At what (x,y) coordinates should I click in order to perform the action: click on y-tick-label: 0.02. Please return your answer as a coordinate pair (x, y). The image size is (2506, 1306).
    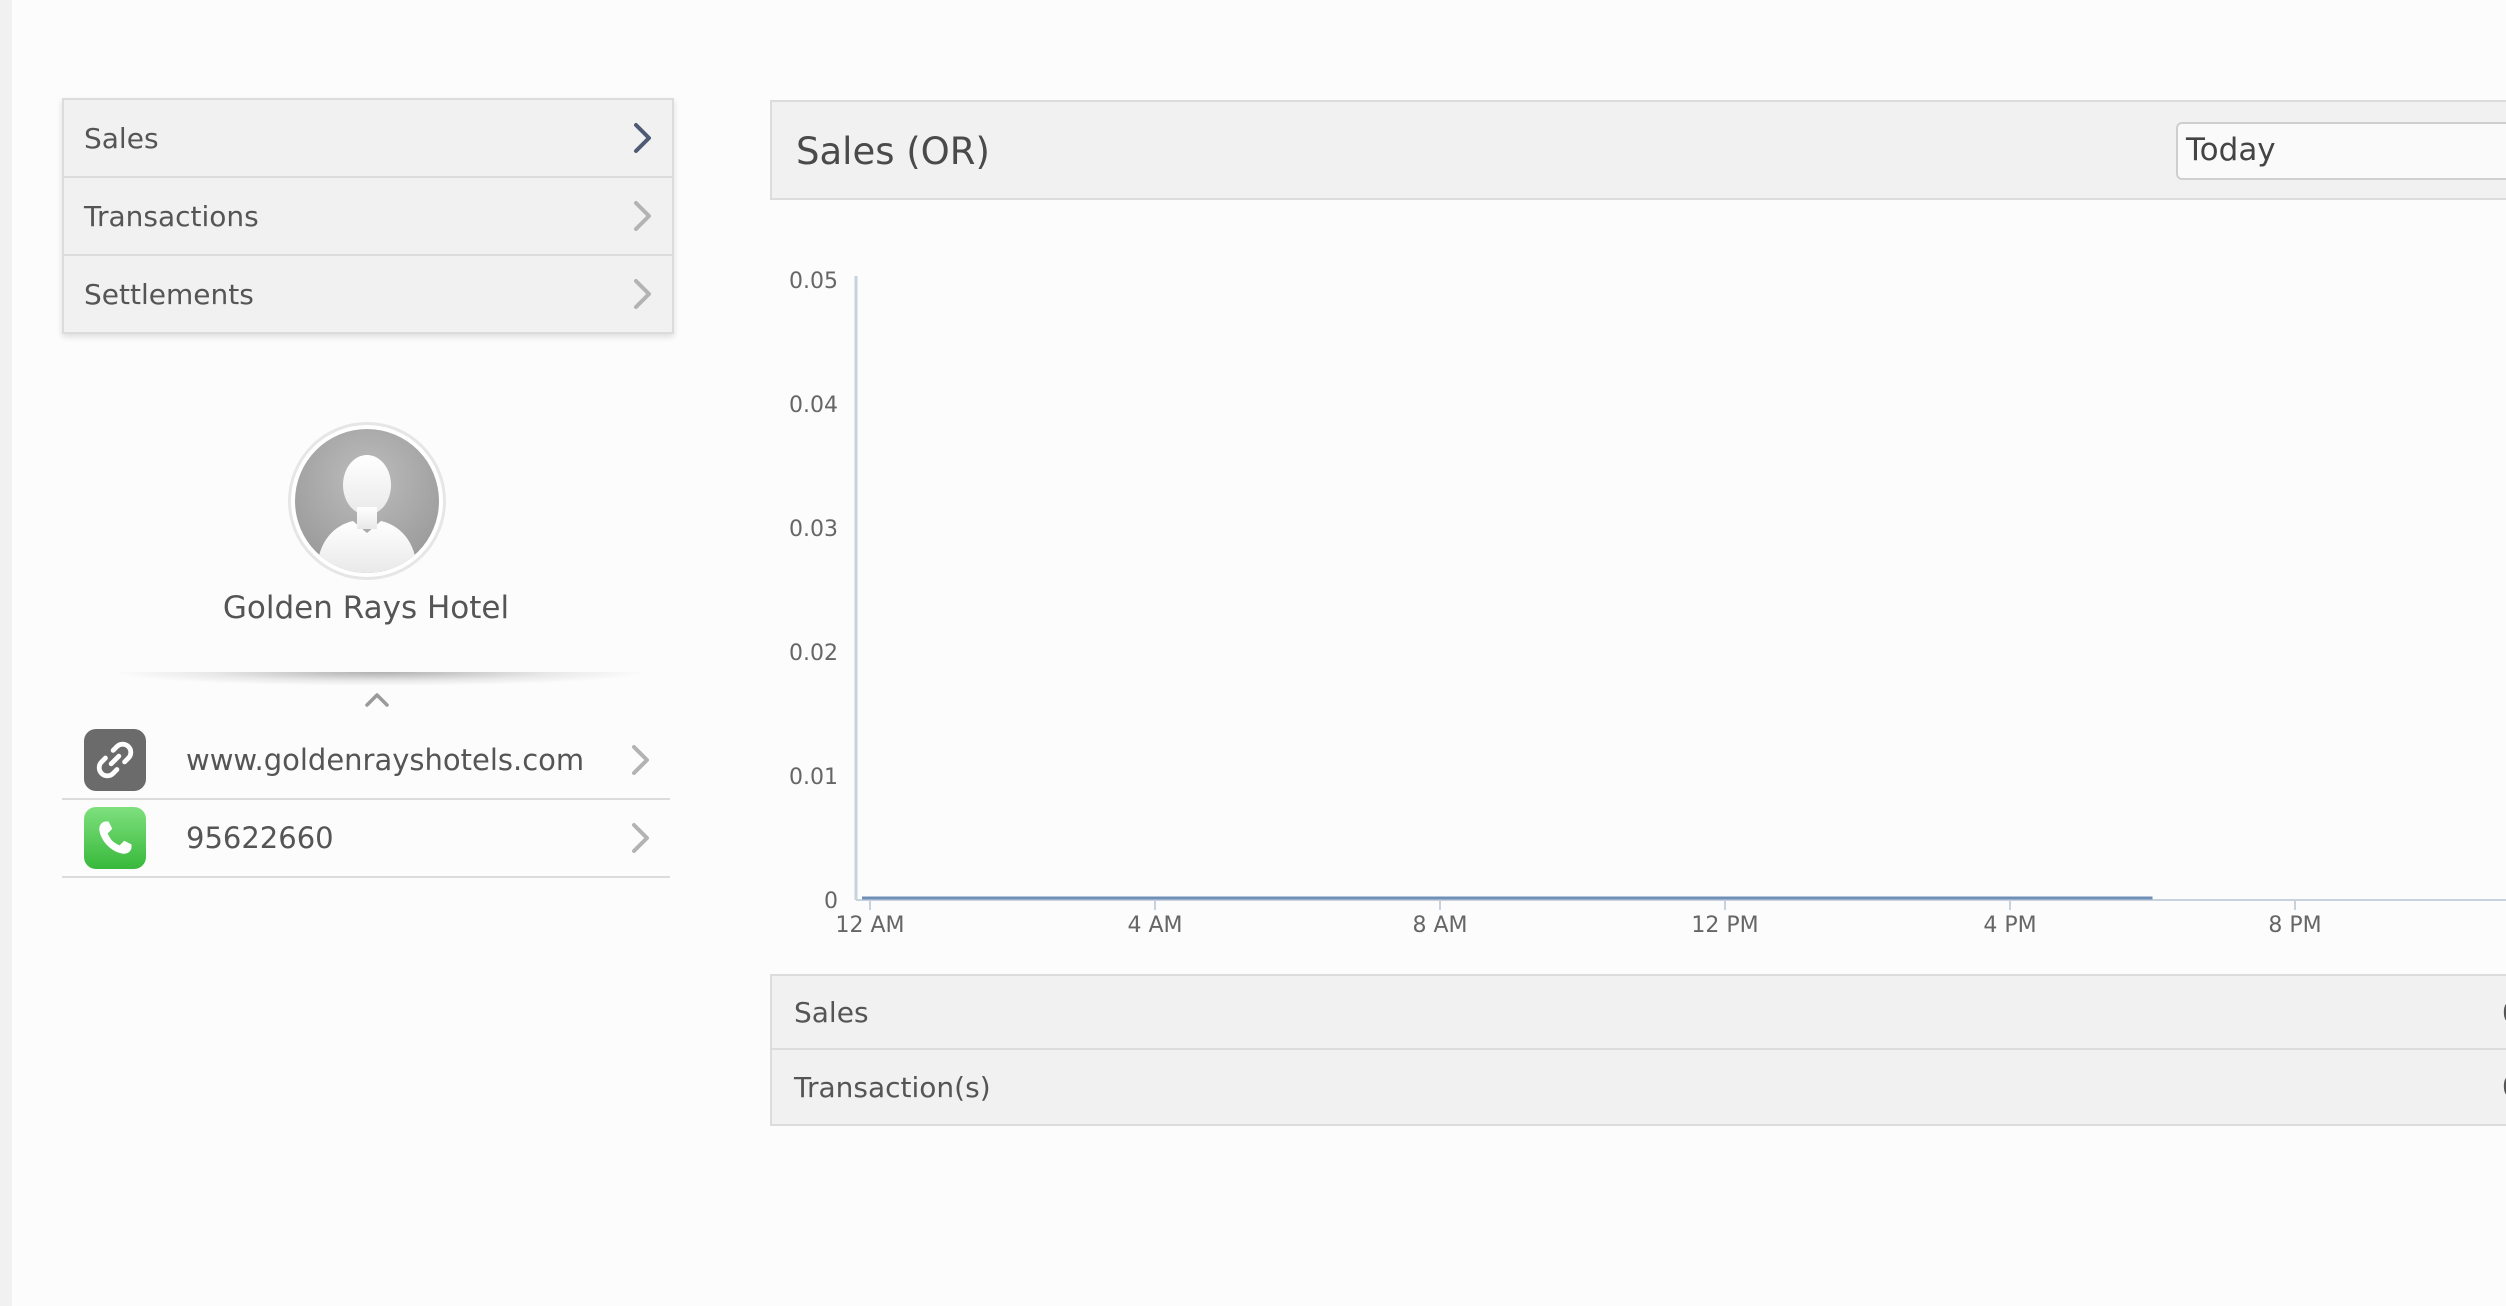
    Looking at the image, I should click on (813, 653).